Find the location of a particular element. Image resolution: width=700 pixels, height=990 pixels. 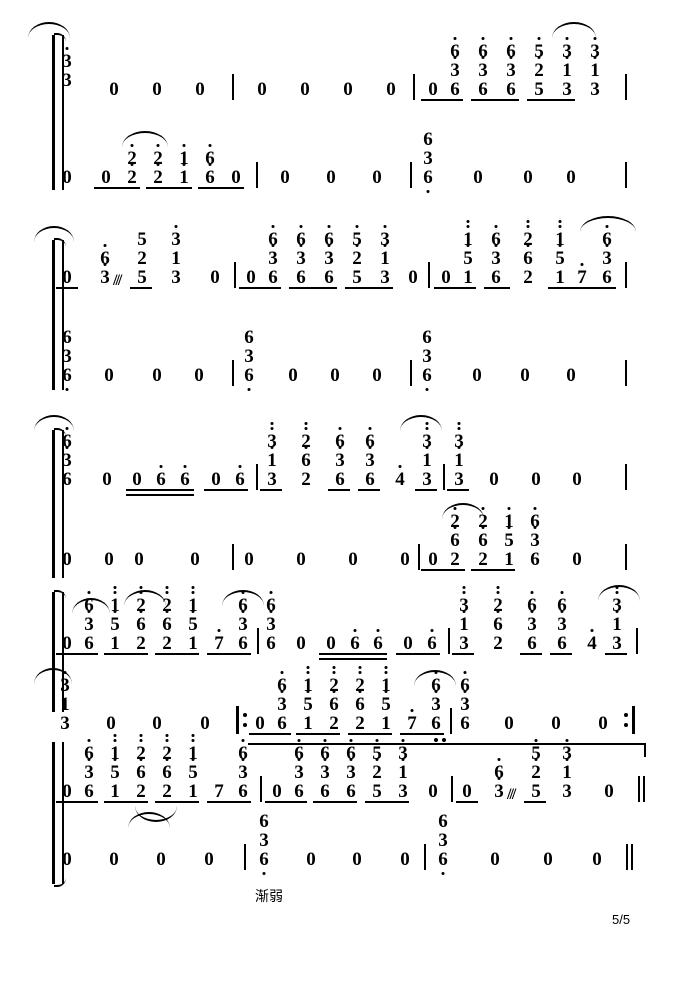

repeat-open-barline is located at coordinates (237, 720).